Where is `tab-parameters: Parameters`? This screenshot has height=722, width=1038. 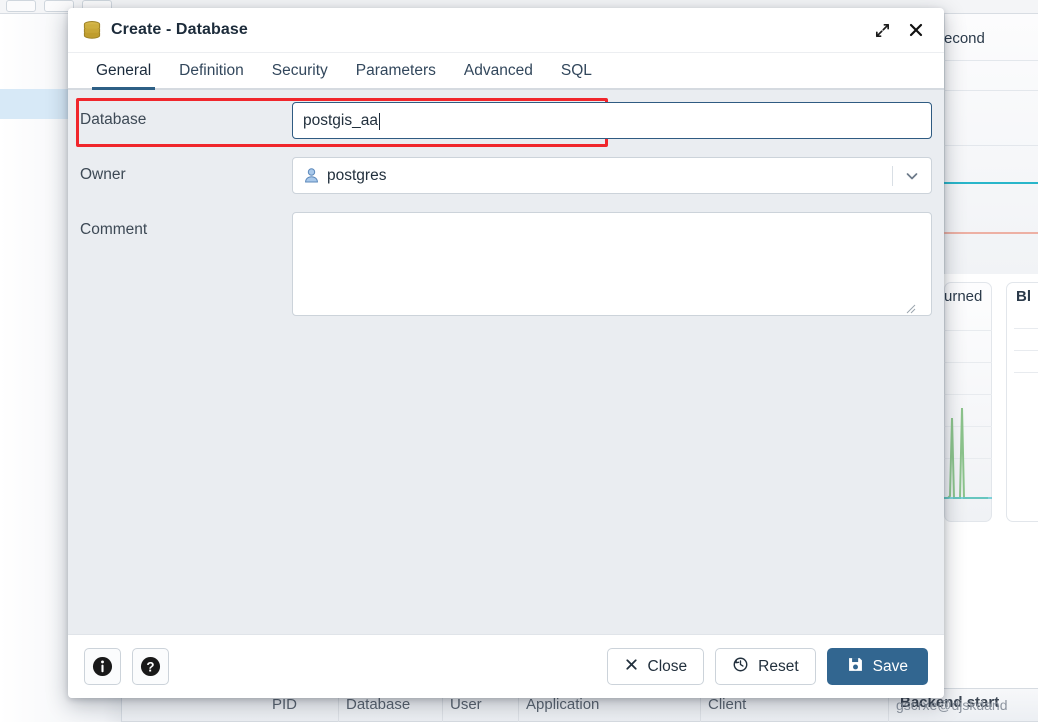
tab-parameters: Parameters is located at coordinates (396, 70).